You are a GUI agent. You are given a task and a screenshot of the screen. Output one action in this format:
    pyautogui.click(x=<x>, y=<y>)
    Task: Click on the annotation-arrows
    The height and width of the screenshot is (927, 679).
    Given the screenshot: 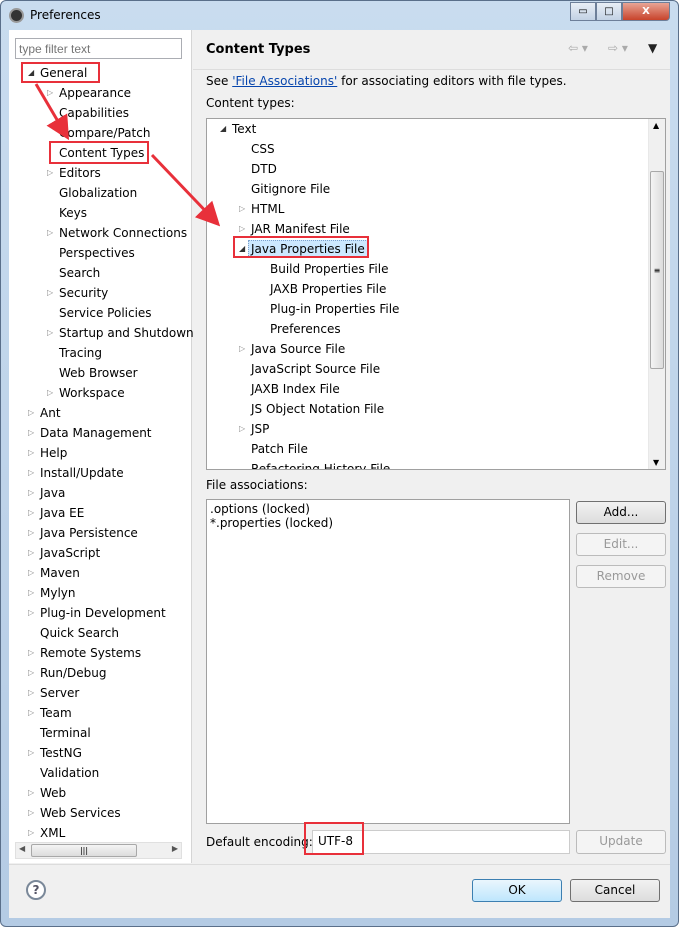 What is the action you would take?
    pyautogui.click(x=127, y=155)
    